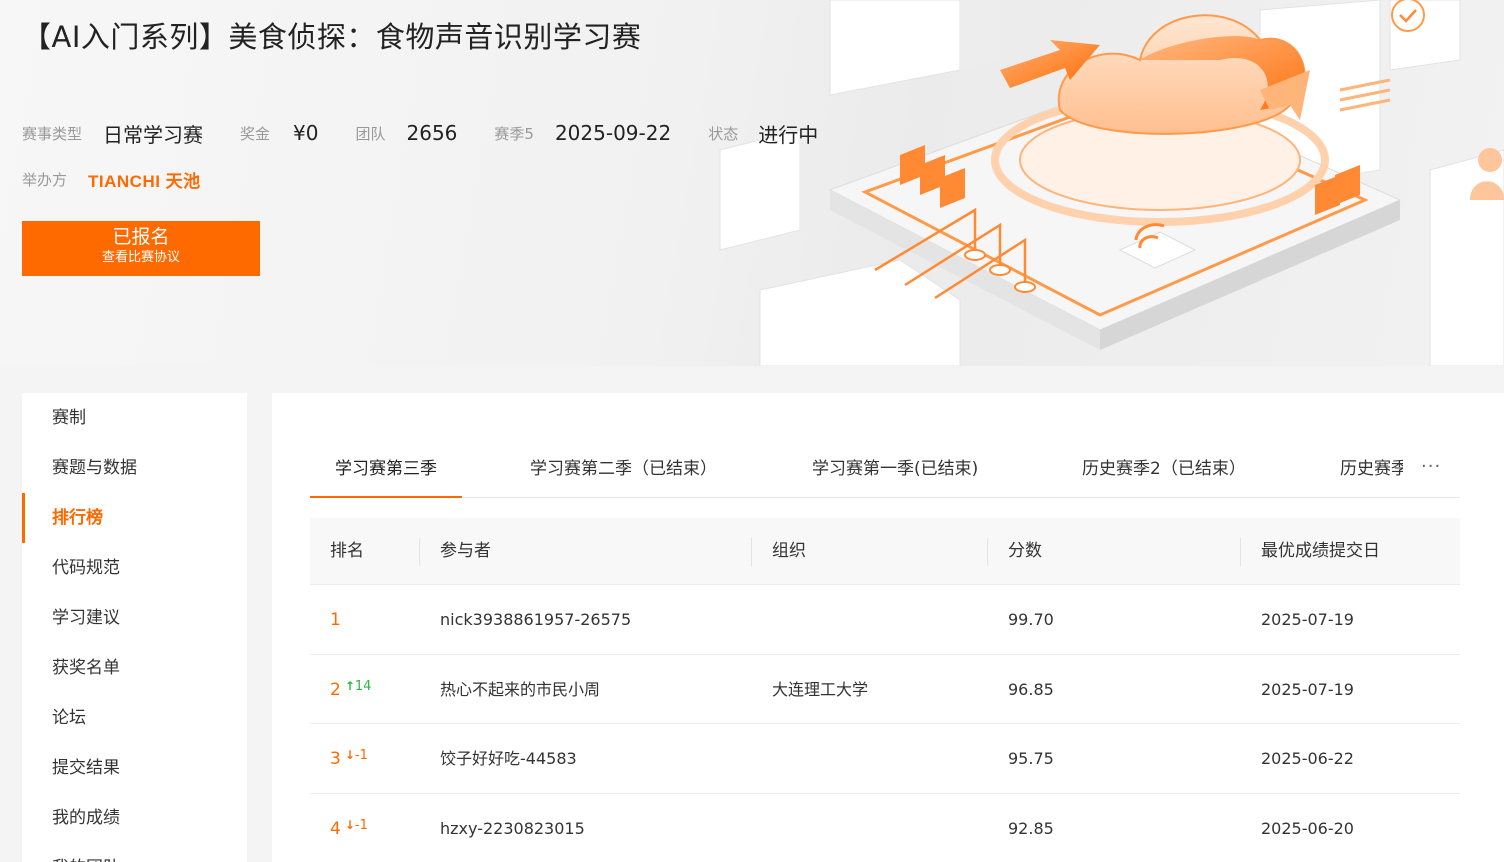  I want to click on page-title: 【AI入门系列】美食侦探：食物声音识别学习赛, so click(332, 37).